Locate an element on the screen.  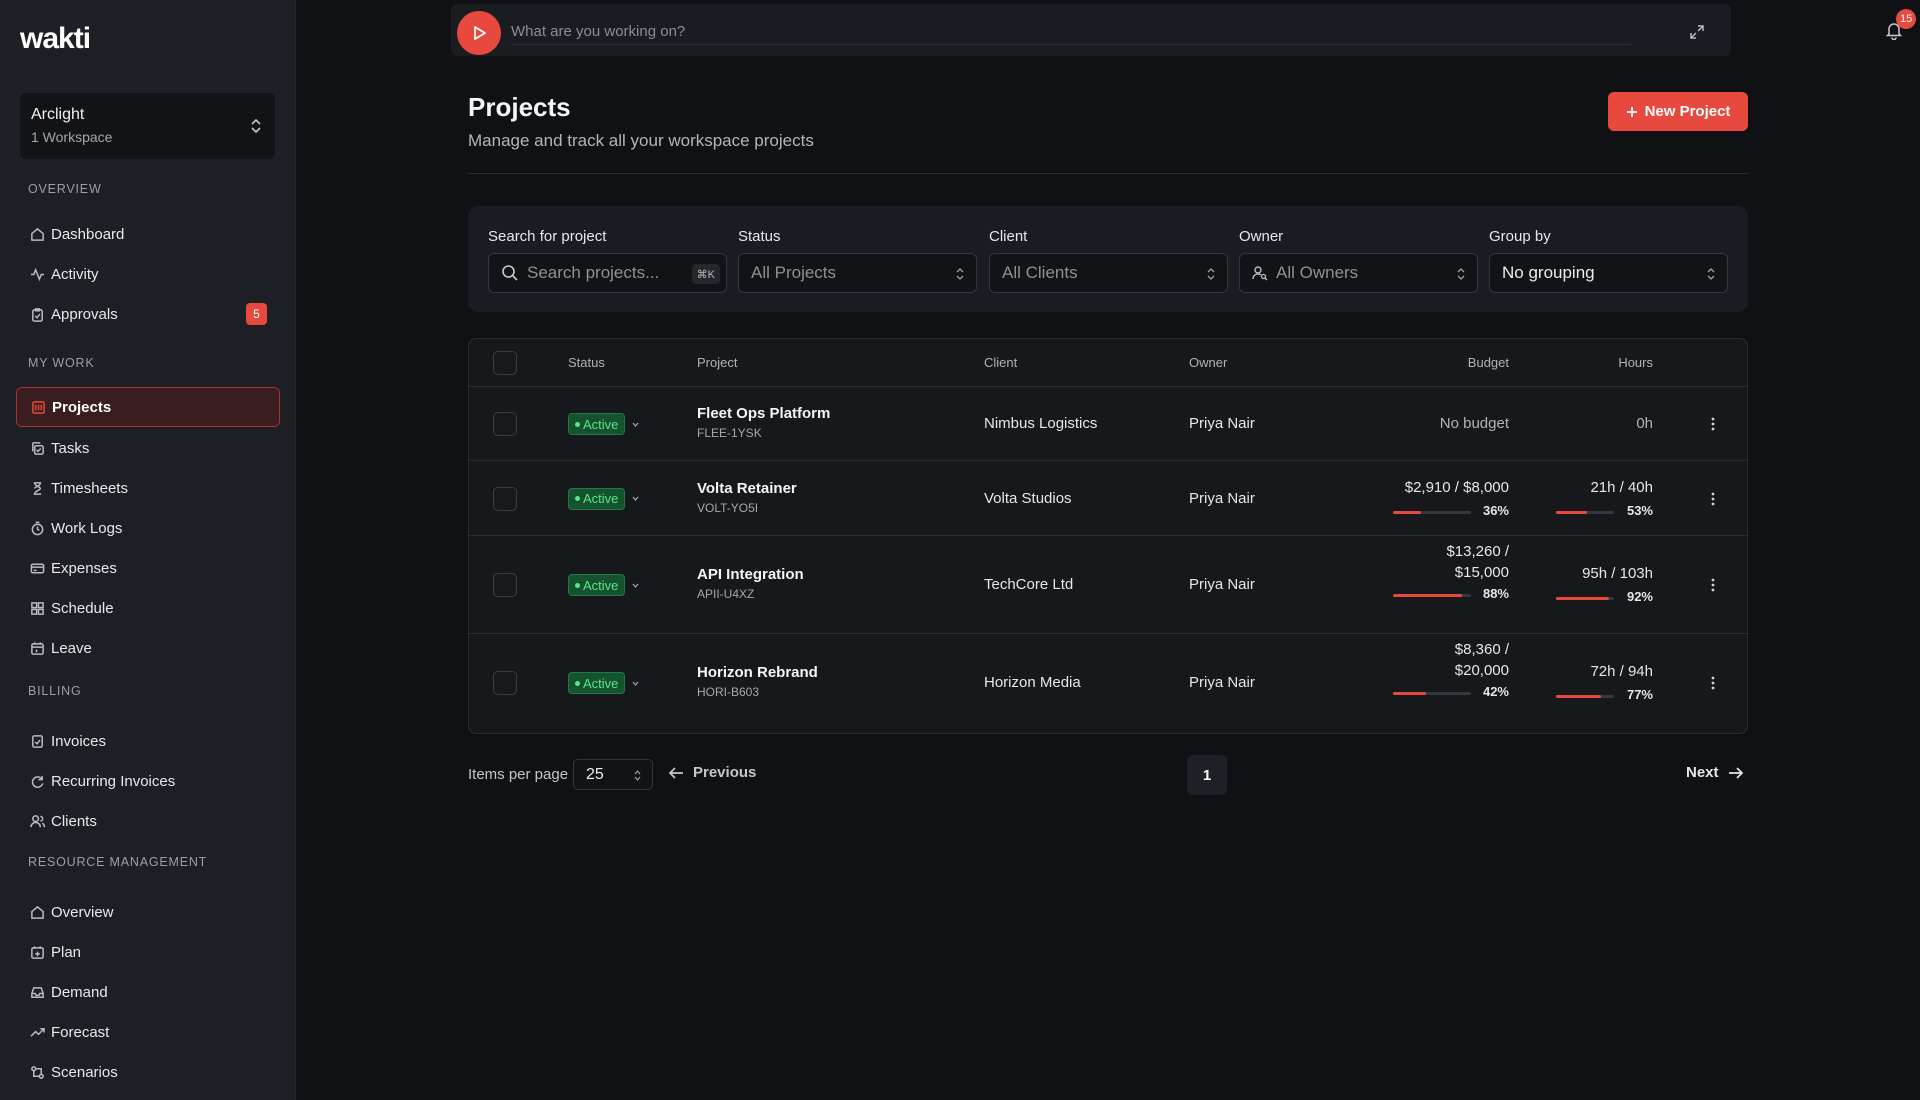
sidebar-item-demand: Demand is located at coordinates (148, 992).